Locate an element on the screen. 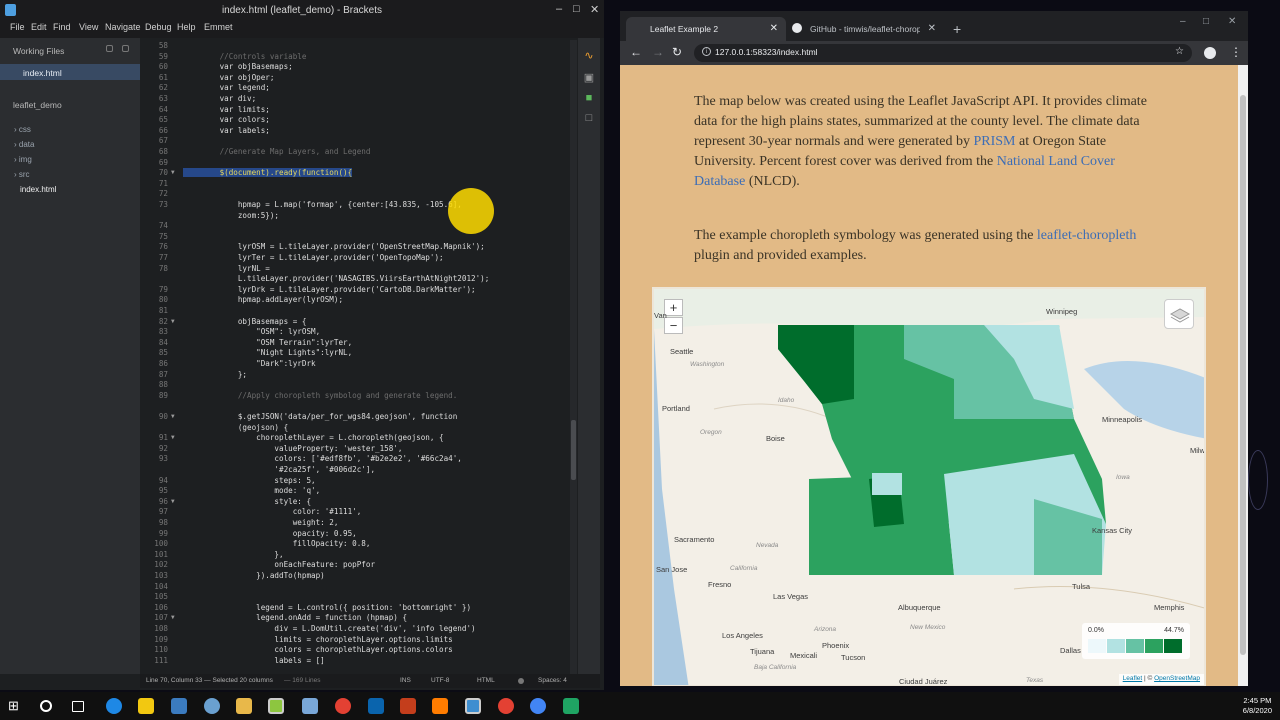  insert-mode: INS is located at coordinates (405, 680).